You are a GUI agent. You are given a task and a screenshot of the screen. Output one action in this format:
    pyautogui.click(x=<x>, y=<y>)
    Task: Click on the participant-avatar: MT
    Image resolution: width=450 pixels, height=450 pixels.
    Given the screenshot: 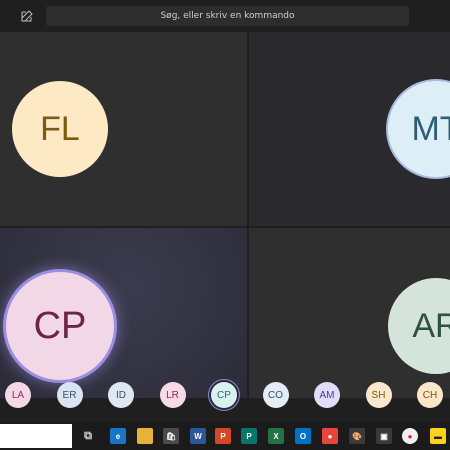 What is the action you would take?
    pyautogui.click(x=419, y=129)
    